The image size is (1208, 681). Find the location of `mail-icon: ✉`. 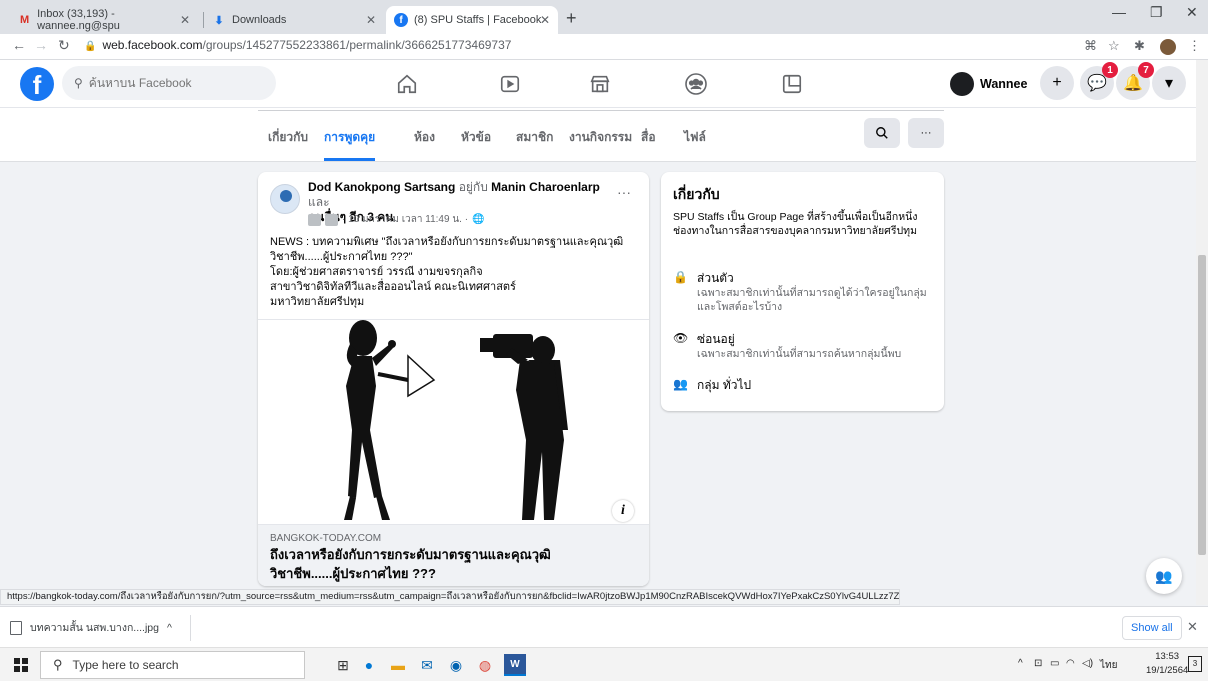

mail-icon: ✉ is located at coordinates (427, 665).